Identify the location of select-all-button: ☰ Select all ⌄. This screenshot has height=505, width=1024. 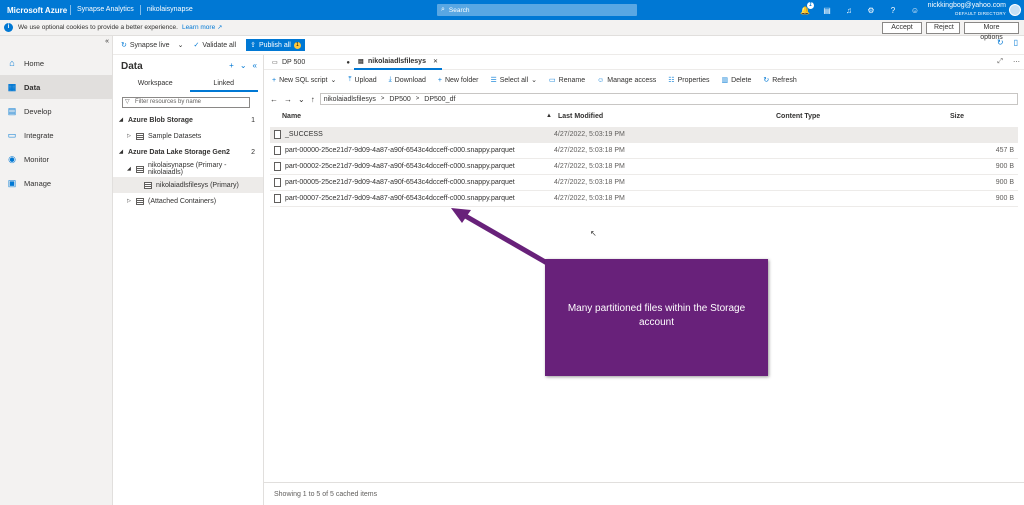
(513, 80).